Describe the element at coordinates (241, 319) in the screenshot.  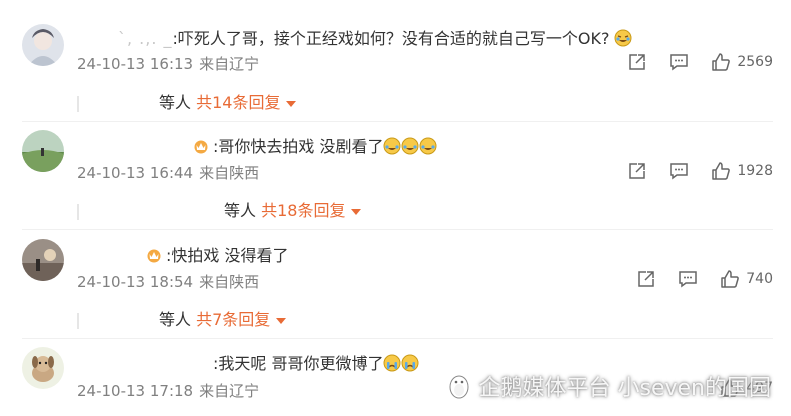
I see `view-replies-link: 共7条回复` at that location.